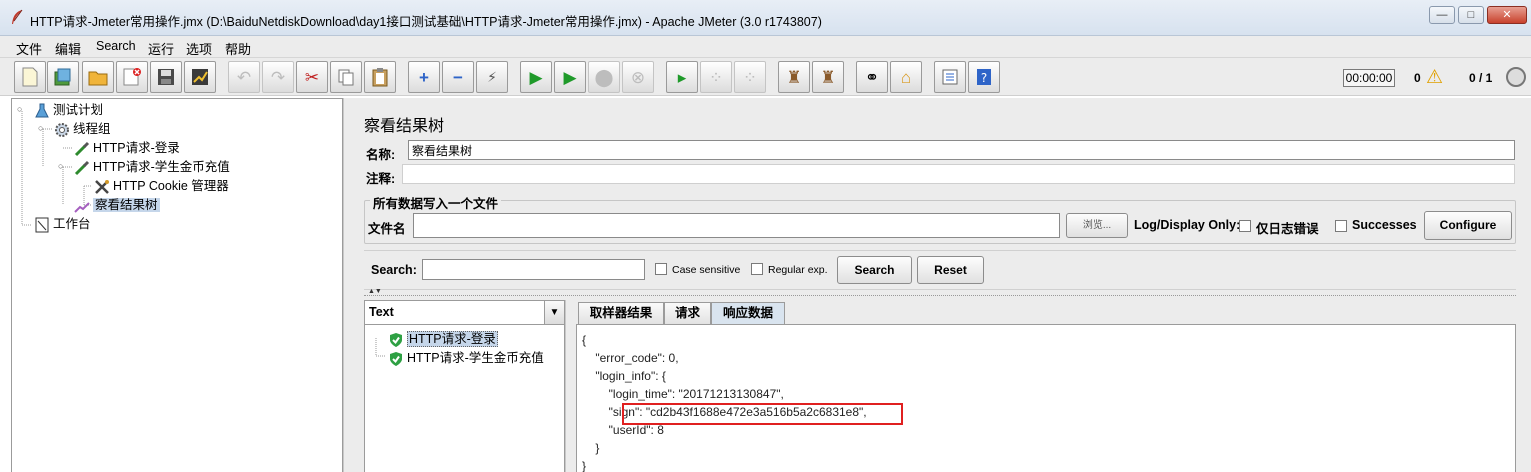 This screenshot has width=1531, height=472. Describe the element at coordinates (42, 225) in the screenshot. I see `workbench-icon` at that location.